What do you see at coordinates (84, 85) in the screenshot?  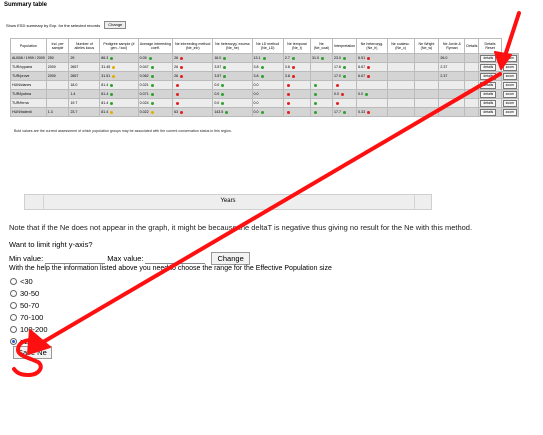 I see `table-cell: 18.0` at bounding box center [84, 85].